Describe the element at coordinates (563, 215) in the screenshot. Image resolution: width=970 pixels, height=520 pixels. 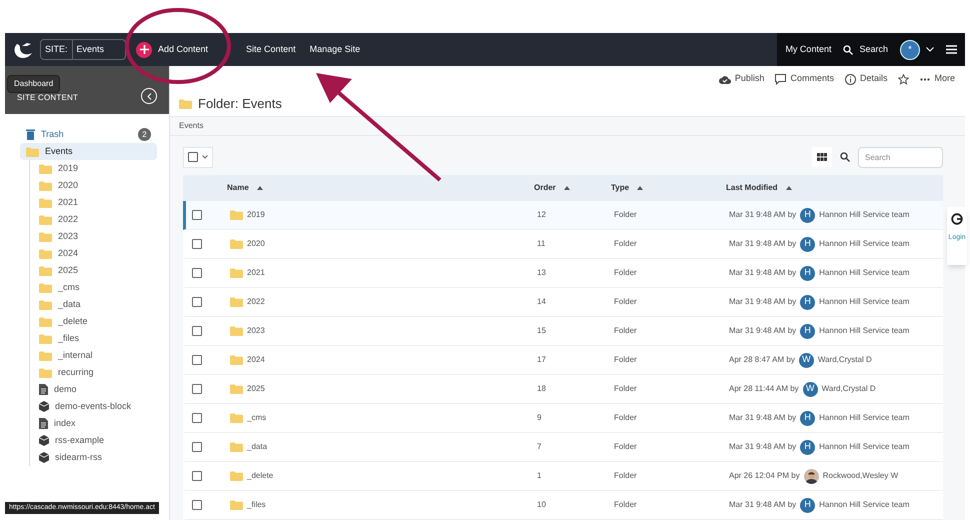
I see `table-row: 2019 12 Folder Mar 31 9:48 AM by H Hannon Hill Service team` at that location.